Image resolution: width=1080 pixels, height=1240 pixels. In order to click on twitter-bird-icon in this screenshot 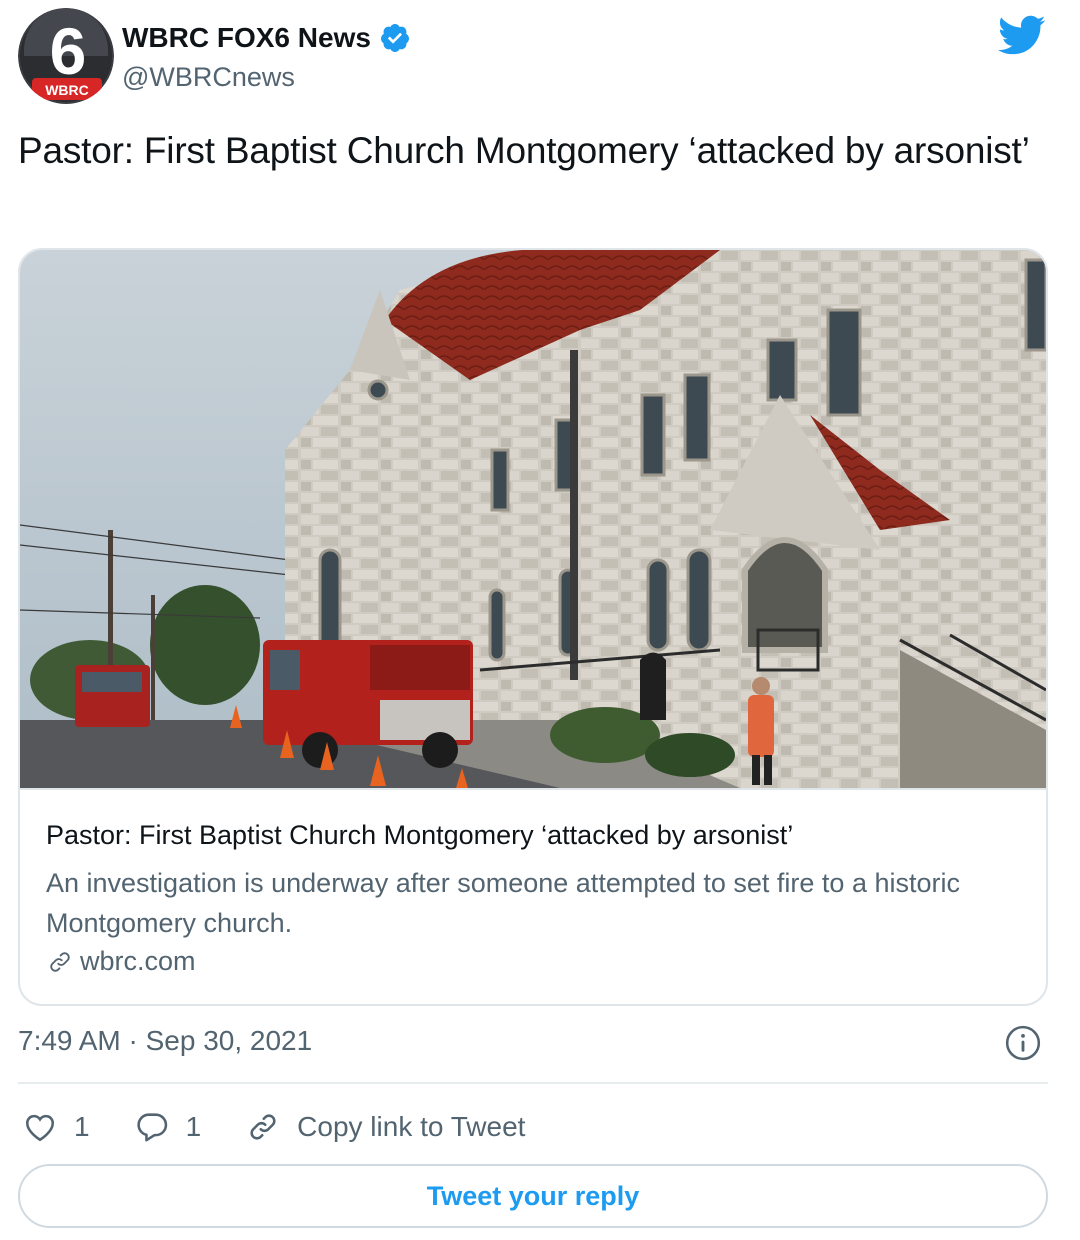, I will do `click(1021, 35)`.